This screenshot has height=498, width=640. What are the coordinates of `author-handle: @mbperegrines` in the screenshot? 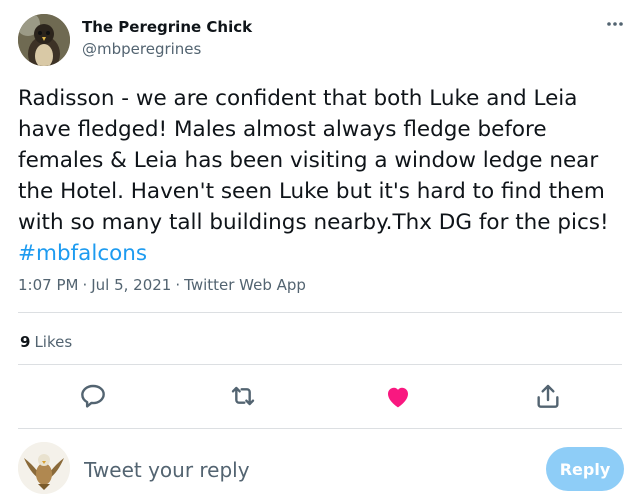 It's located at (141, 49).